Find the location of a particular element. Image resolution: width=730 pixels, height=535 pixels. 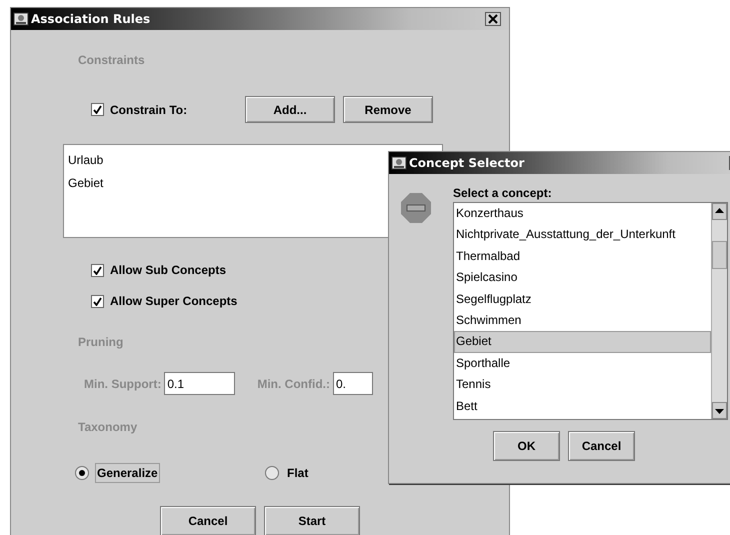

scroll-up-icon is located at coordinates (719, 211).